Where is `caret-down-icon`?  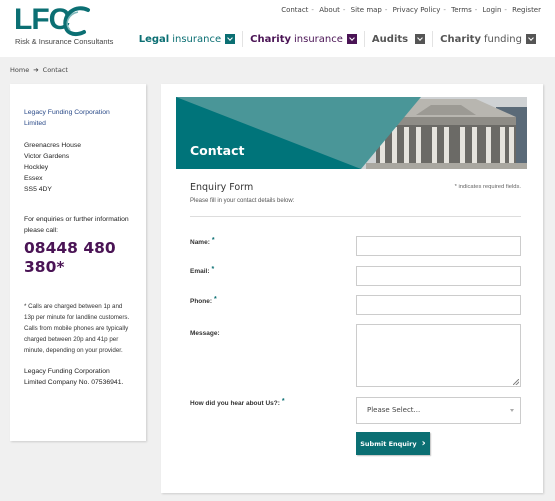 caret-down-icon is located at coordinates (512, 410).